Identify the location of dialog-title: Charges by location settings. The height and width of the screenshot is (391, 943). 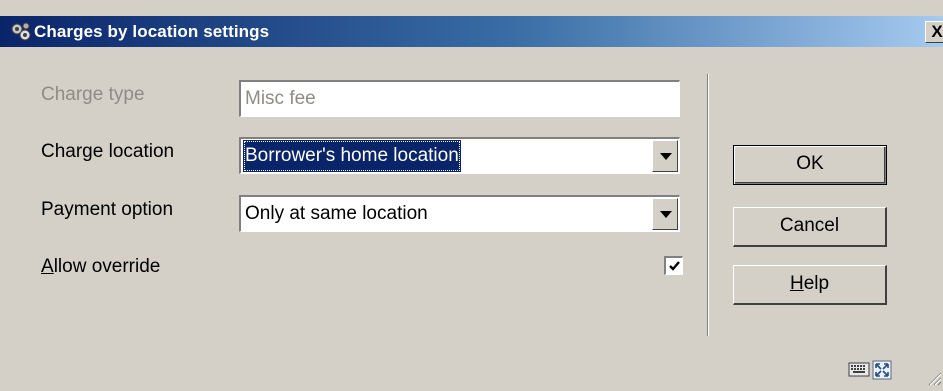
(152, 31).